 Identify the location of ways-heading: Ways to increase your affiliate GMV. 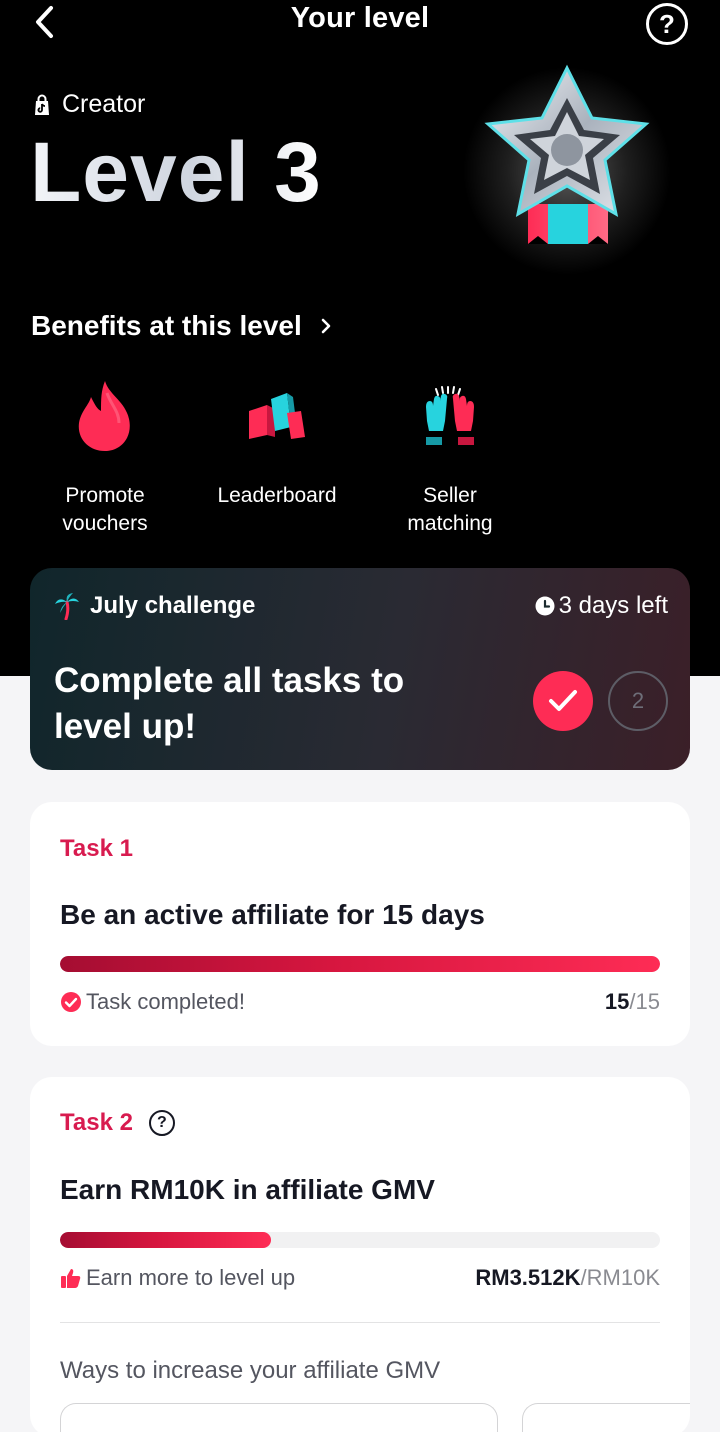
(250, 1370).